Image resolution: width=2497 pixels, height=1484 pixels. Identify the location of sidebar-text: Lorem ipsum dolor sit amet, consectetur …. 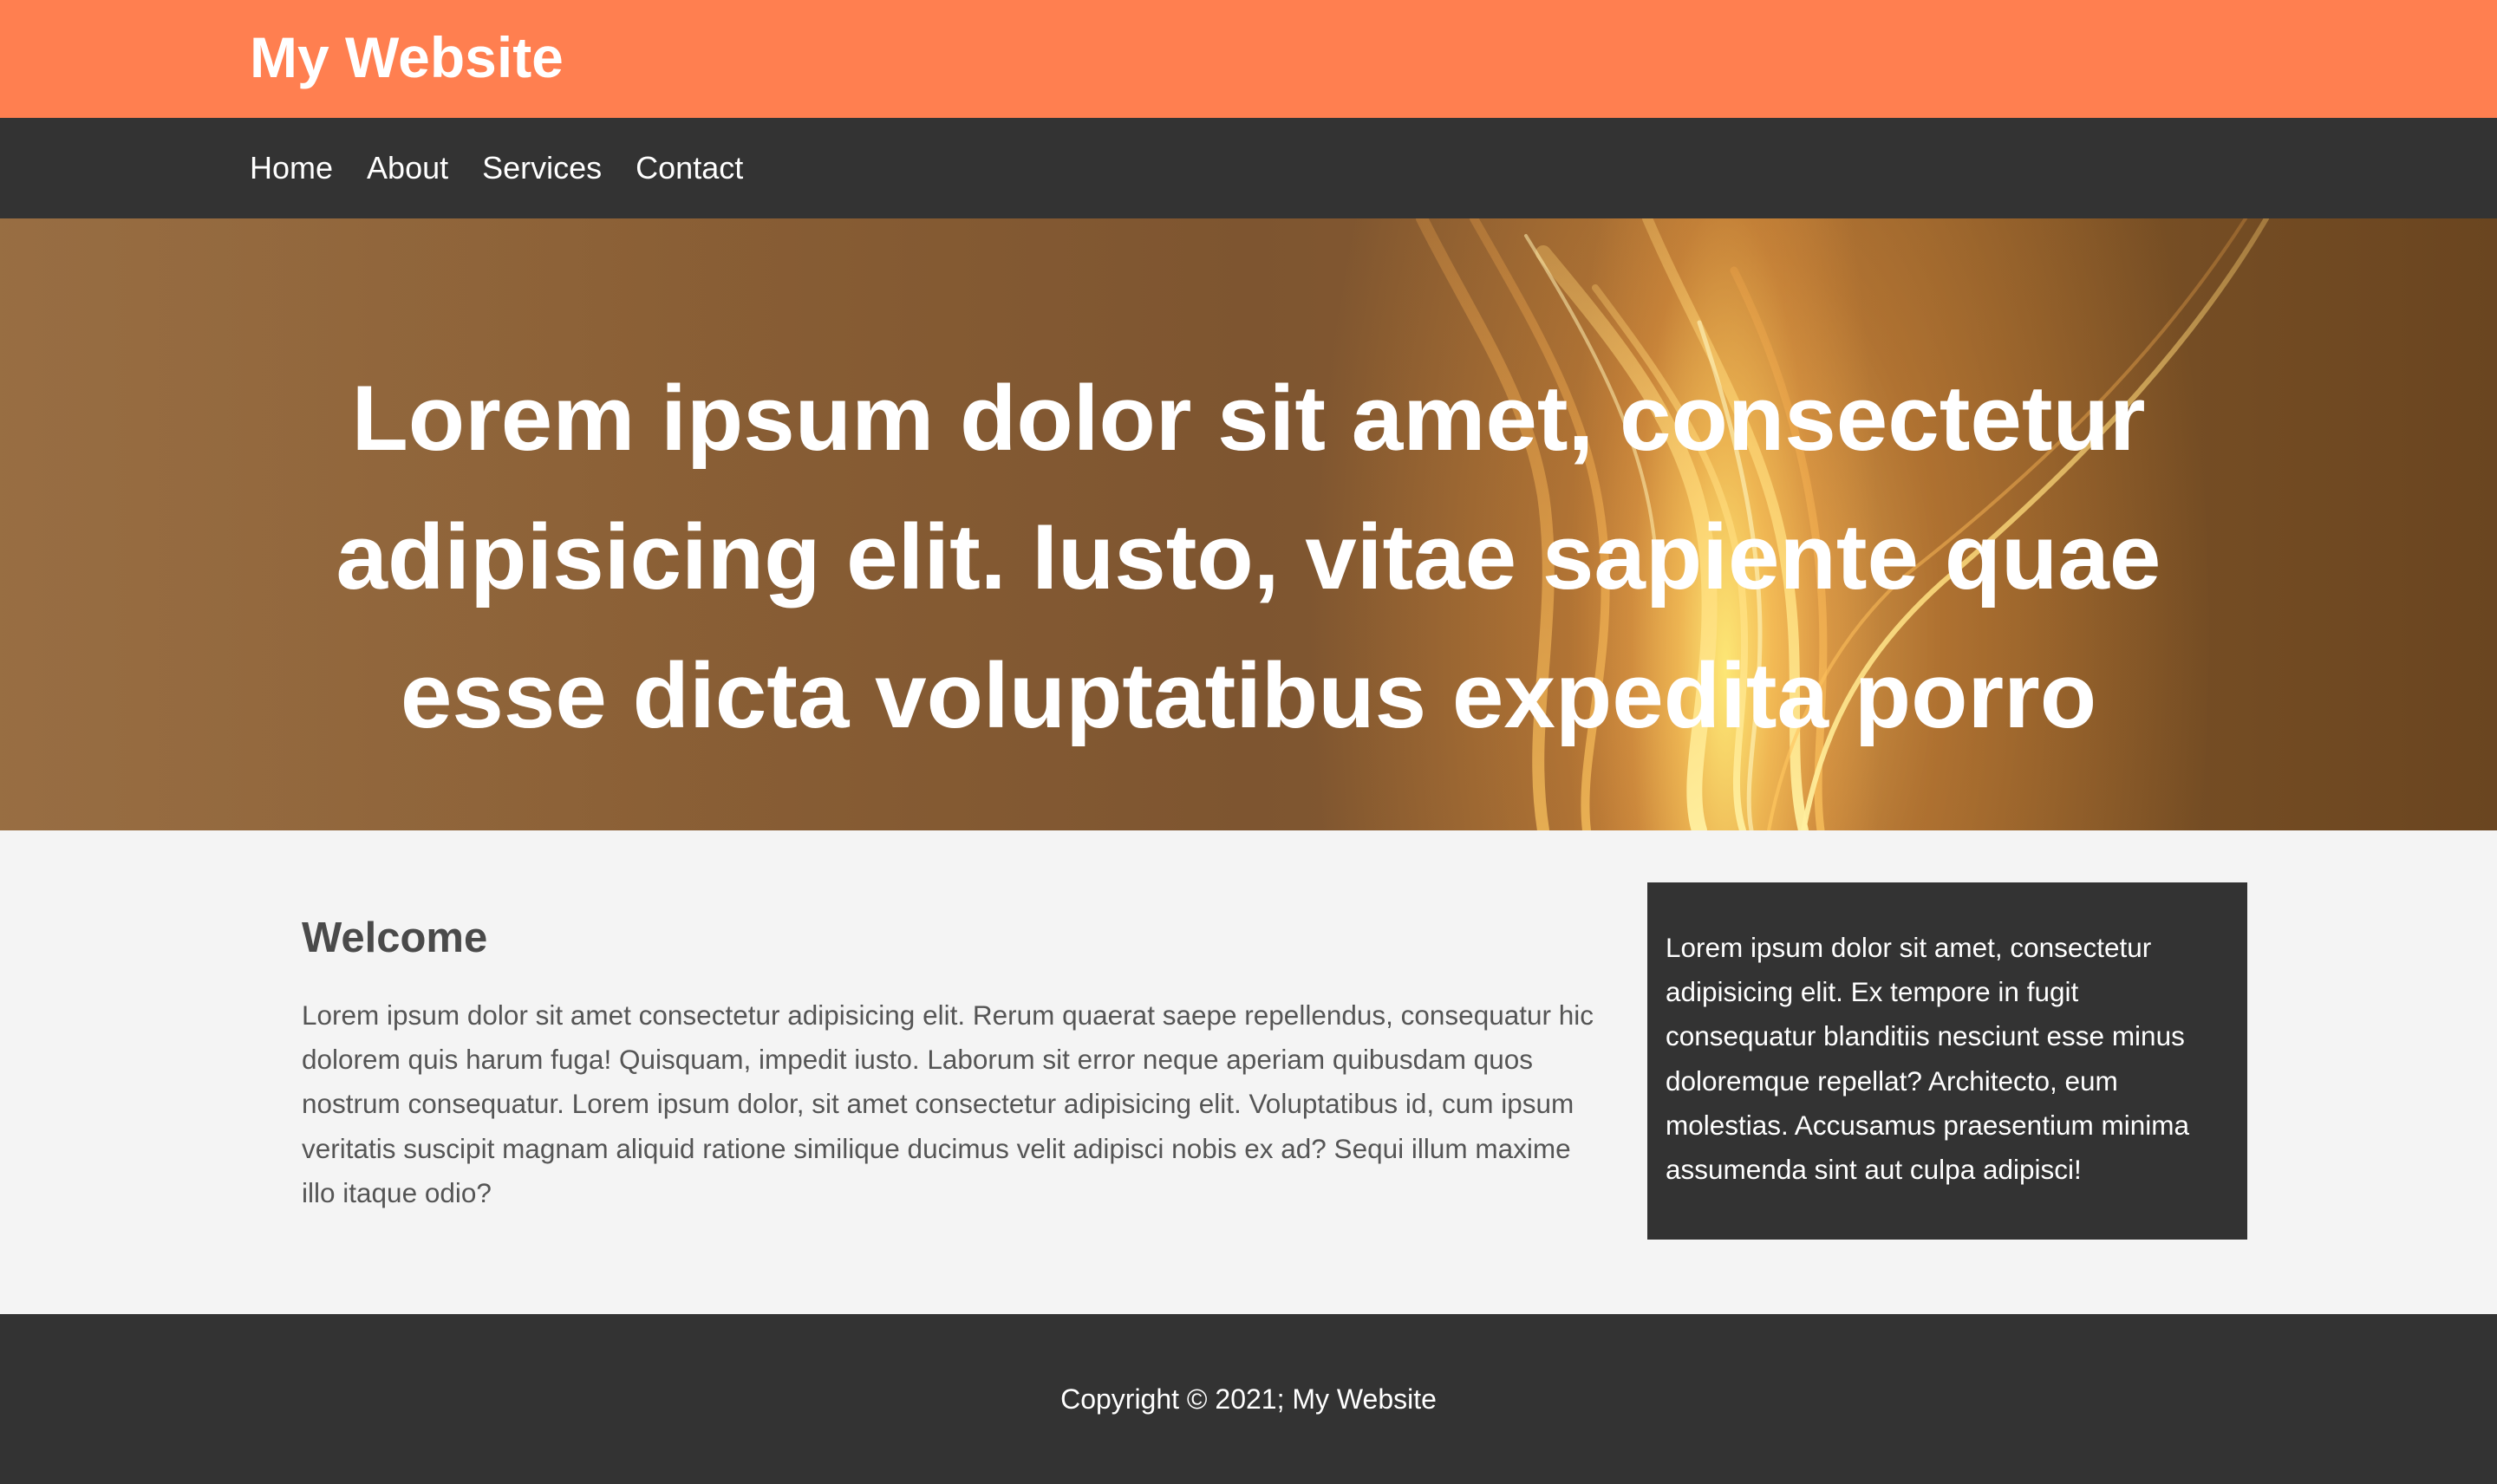
(1927, 1059).